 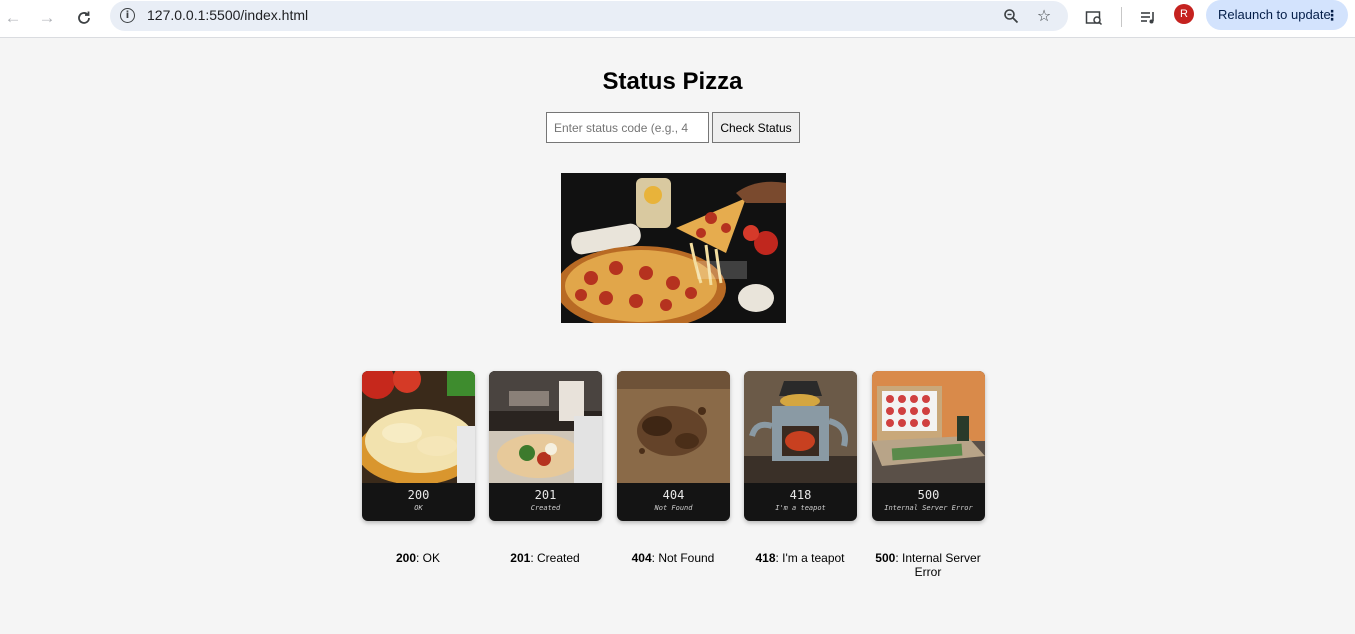 What do you see at coordinates (673, 248) in the screenshot?
I see `hero-pizza-image` at bounding box center [673, 248].